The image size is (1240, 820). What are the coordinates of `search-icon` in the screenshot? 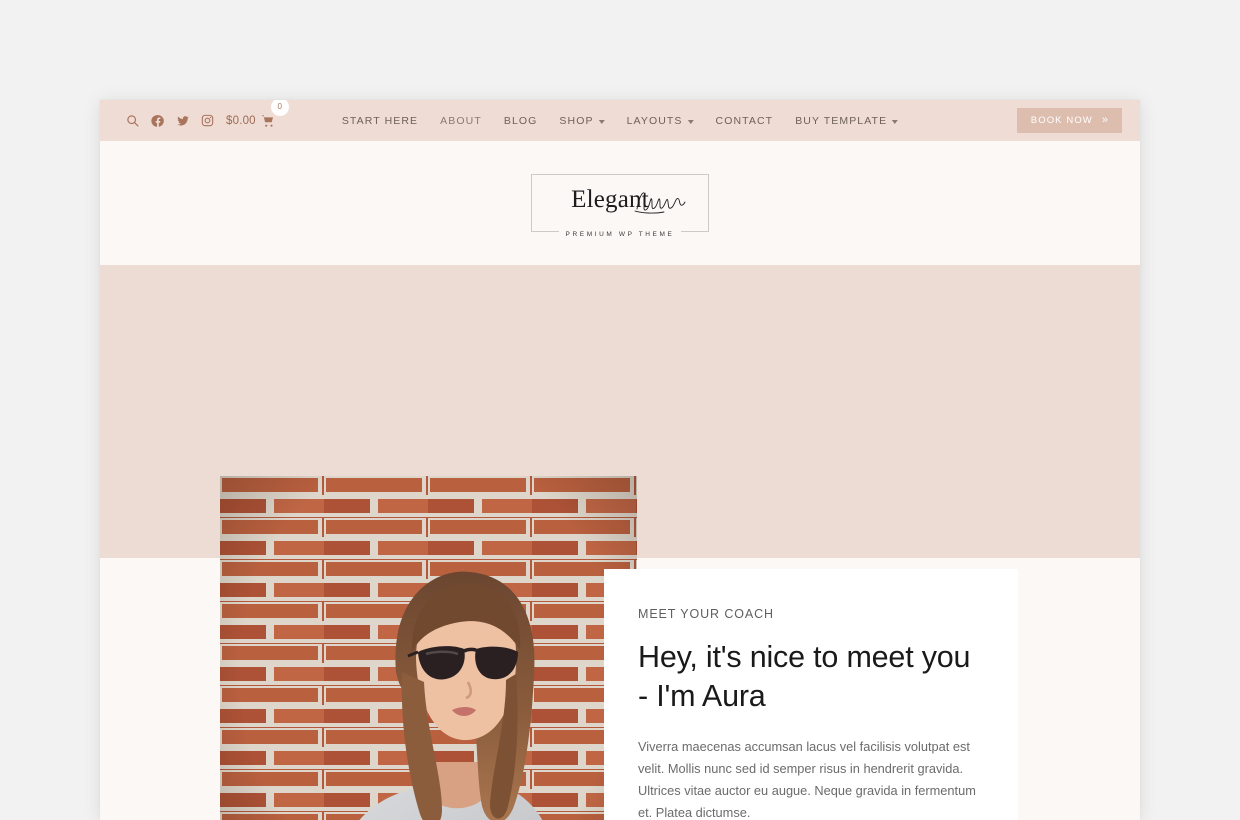 It's located at (132, 120).